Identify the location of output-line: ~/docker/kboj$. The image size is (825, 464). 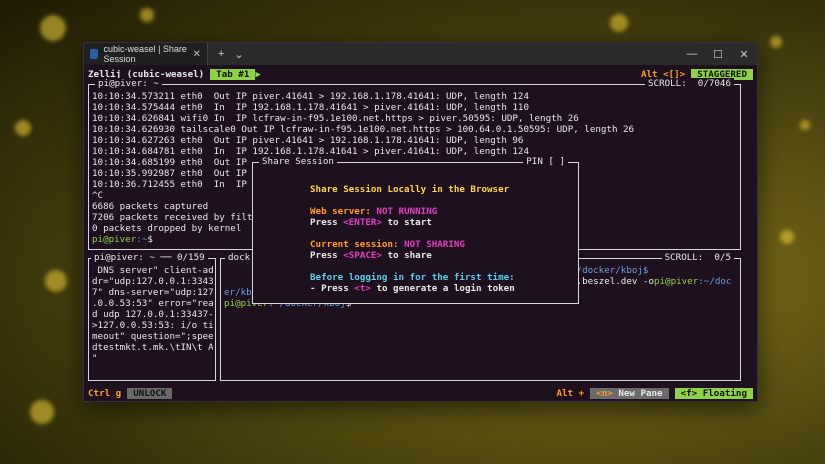
(609, 270).